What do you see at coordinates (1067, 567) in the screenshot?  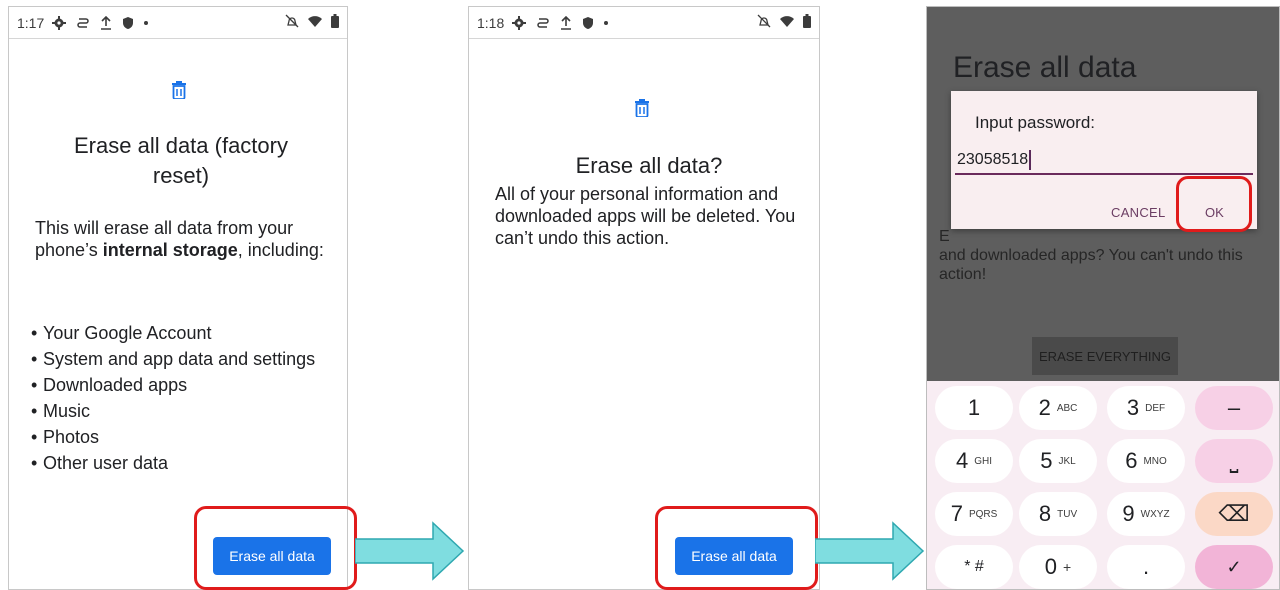 I see `key-letters: +` at bounding box center [1067, 567].